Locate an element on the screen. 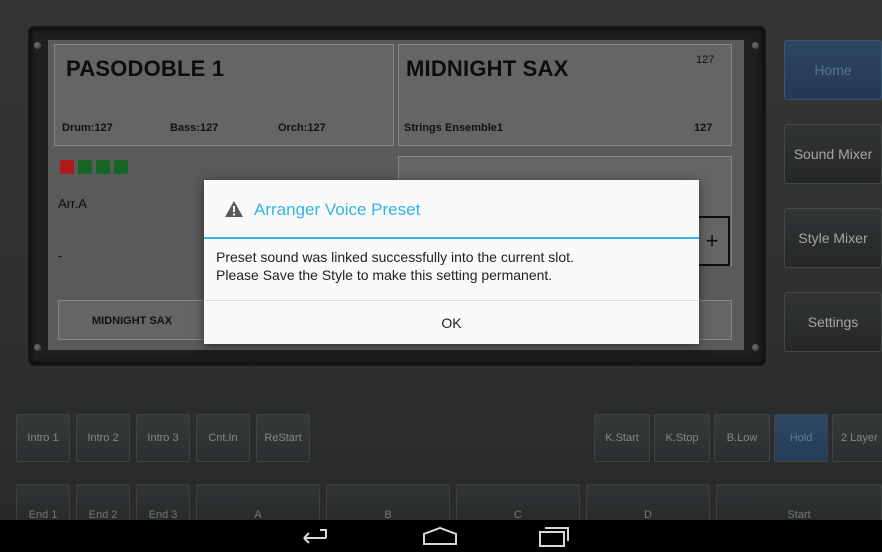  dialog-title-divider is located at coordinates (451, 238).